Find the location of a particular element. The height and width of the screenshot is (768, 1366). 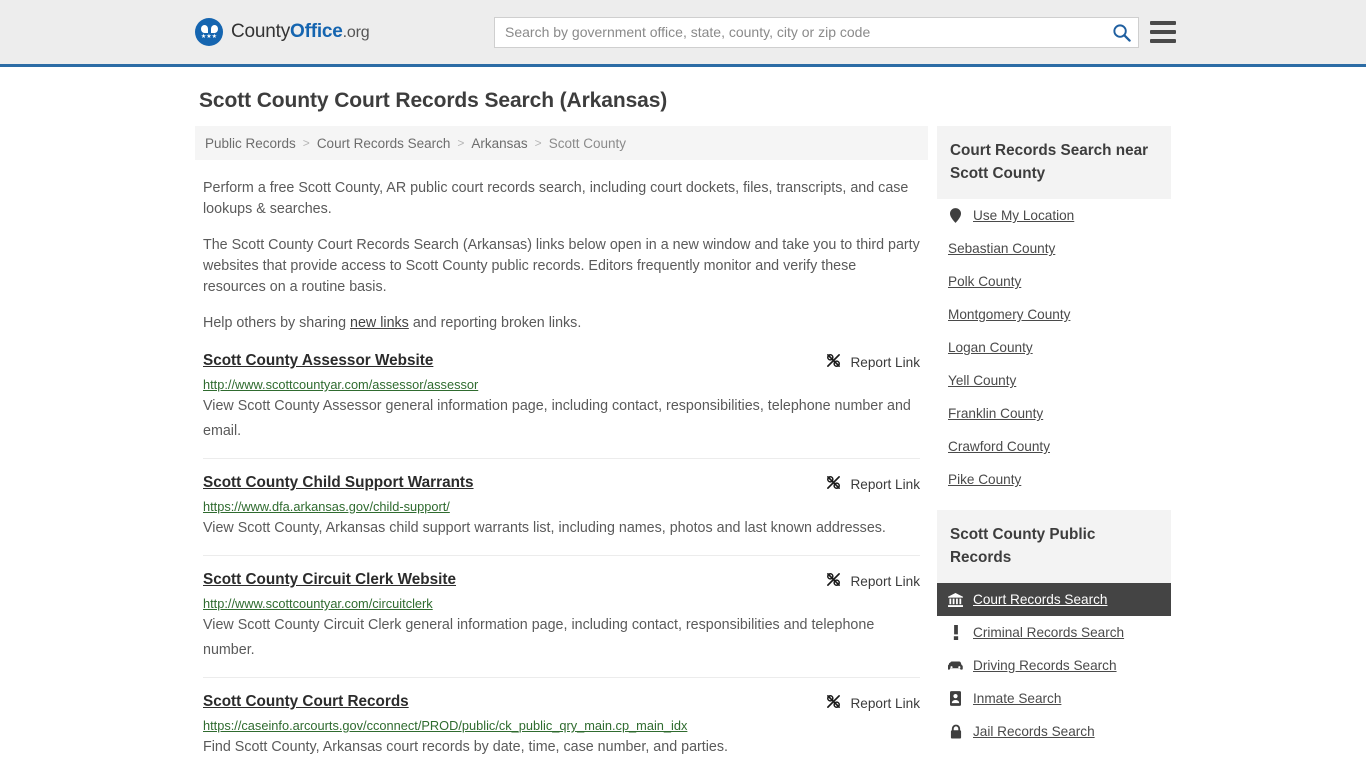

records-item-court-records-search: Court Records Search is located at coordinates (1054, 599).